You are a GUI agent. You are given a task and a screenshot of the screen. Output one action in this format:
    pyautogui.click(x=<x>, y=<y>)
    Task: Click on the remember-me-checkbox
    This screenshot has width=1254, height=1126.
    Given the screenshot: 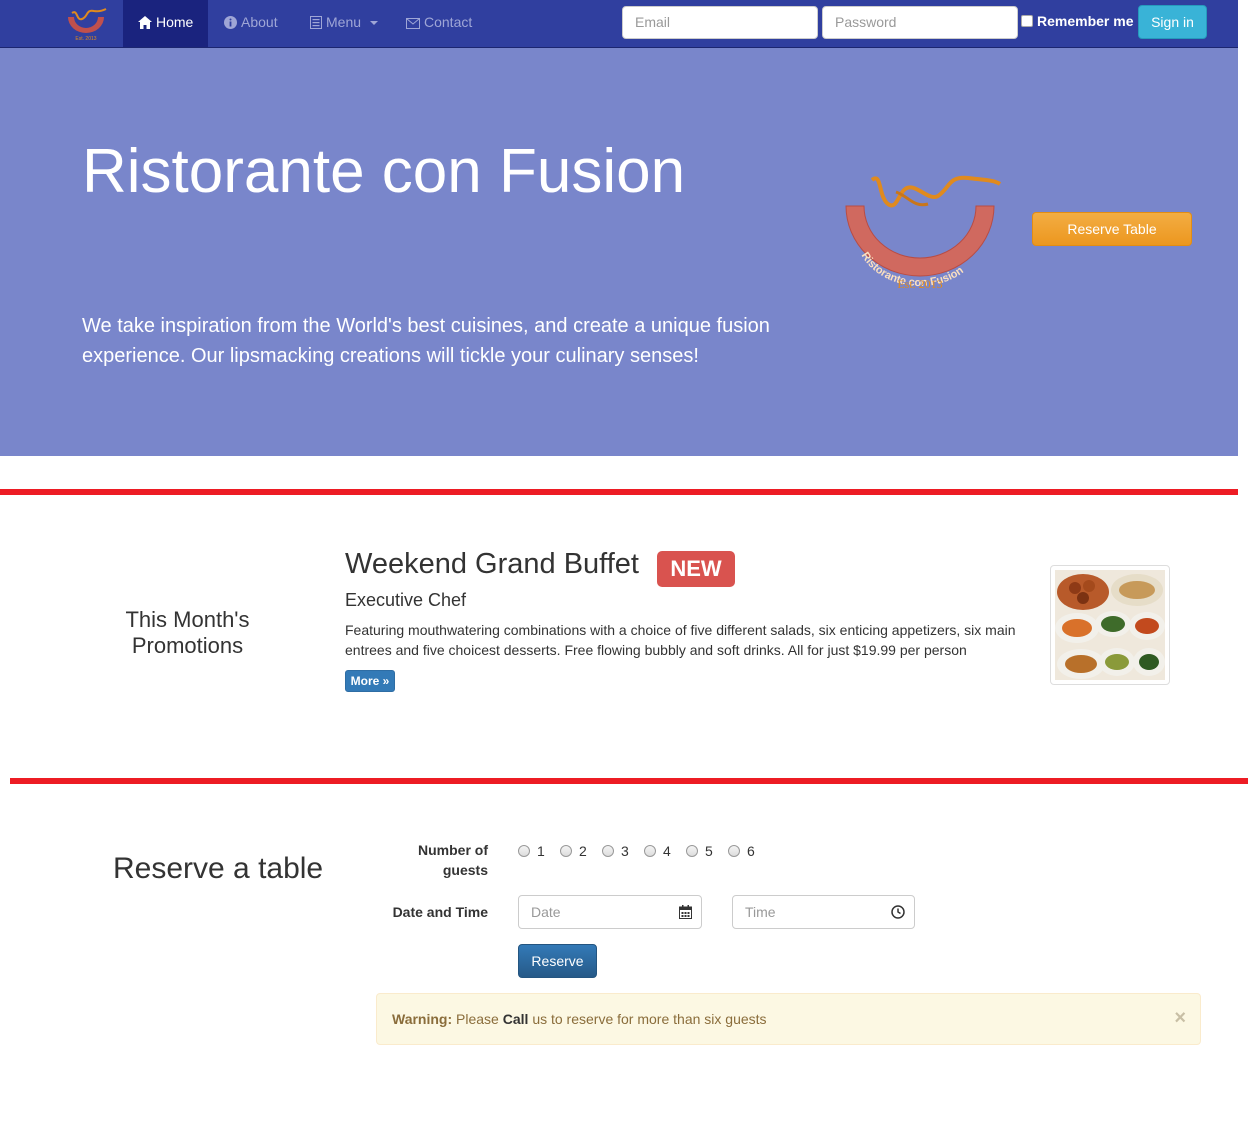 What is the action you would take?
    pyautogui.click(x=1027, y=21)
    